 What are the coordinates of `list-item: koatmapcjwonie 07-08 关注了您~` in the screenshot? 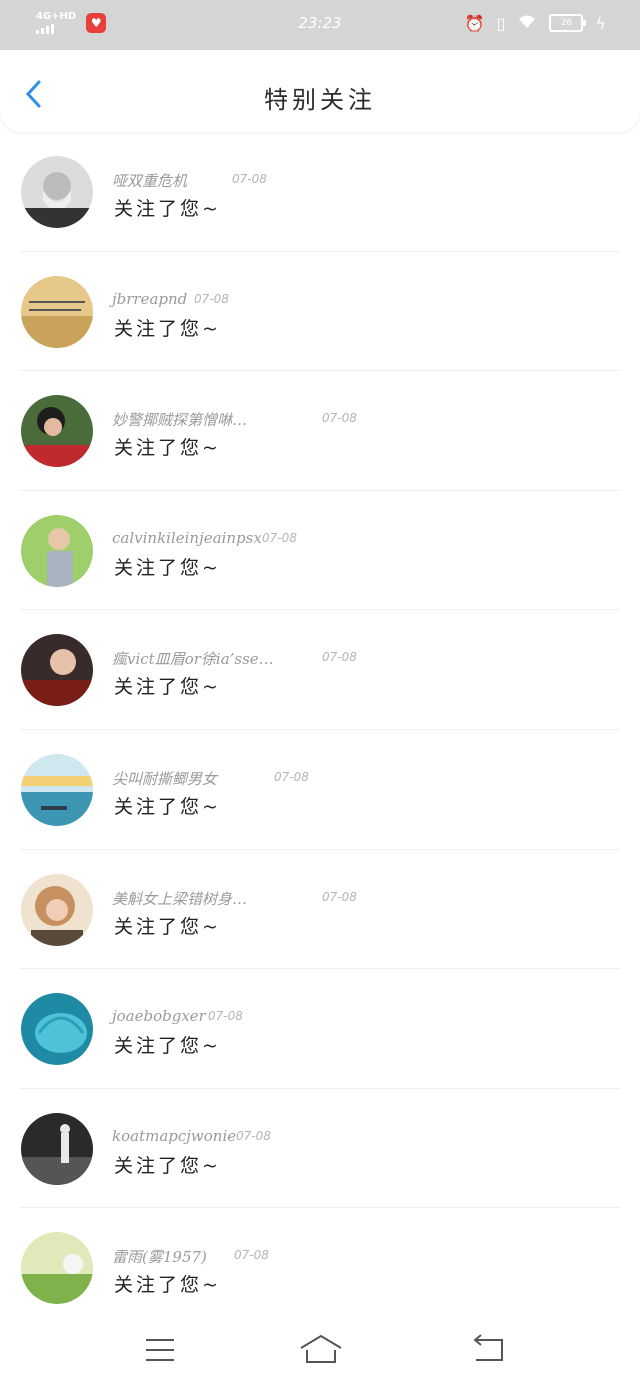 It's located at (320, 1149).